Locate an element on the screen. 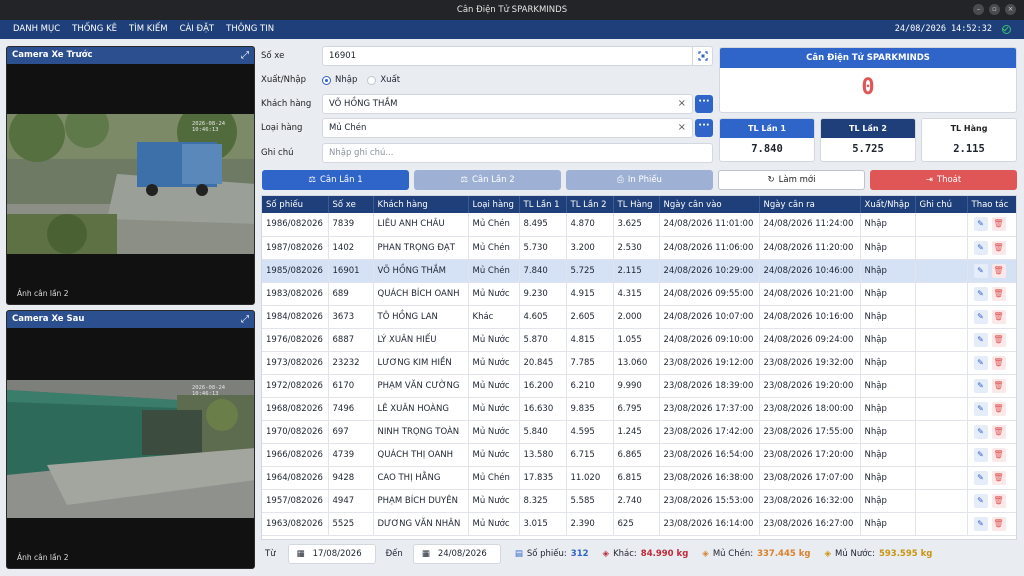 Image resolution: width=1024 pixels, height=576 pixels. refresh-button: ↻ Làm mới is located at coordinates (791, 180).